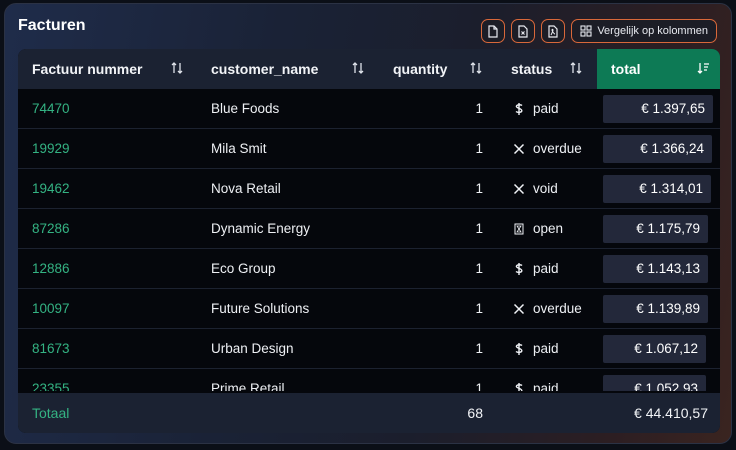 This screenshot has height=450, width=736. What do you see at coordinates (666, 348) in the screenshot?
I see `total-value: € 1.067,12` at bounding box center [666, 348].